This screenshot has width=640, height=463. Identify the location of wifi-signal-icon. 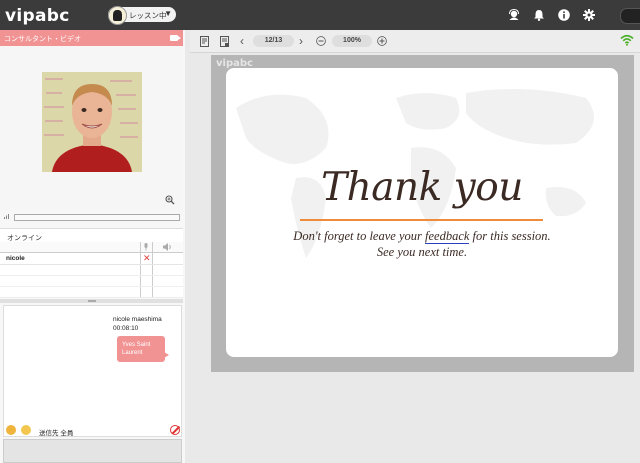
(627, 40).